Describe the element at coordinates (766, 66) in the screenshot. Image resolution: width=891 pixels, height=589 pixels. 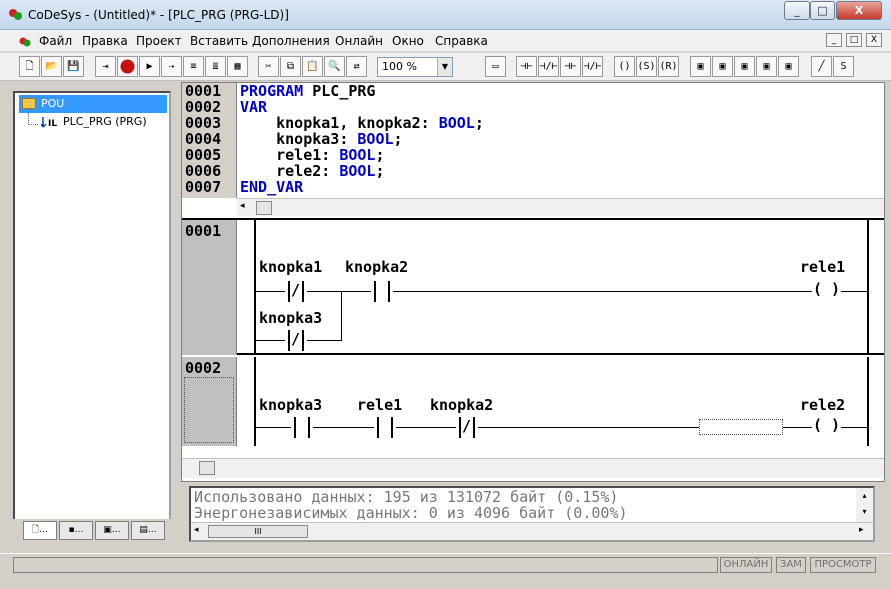
I see `jump-icon: ▣` at that location.